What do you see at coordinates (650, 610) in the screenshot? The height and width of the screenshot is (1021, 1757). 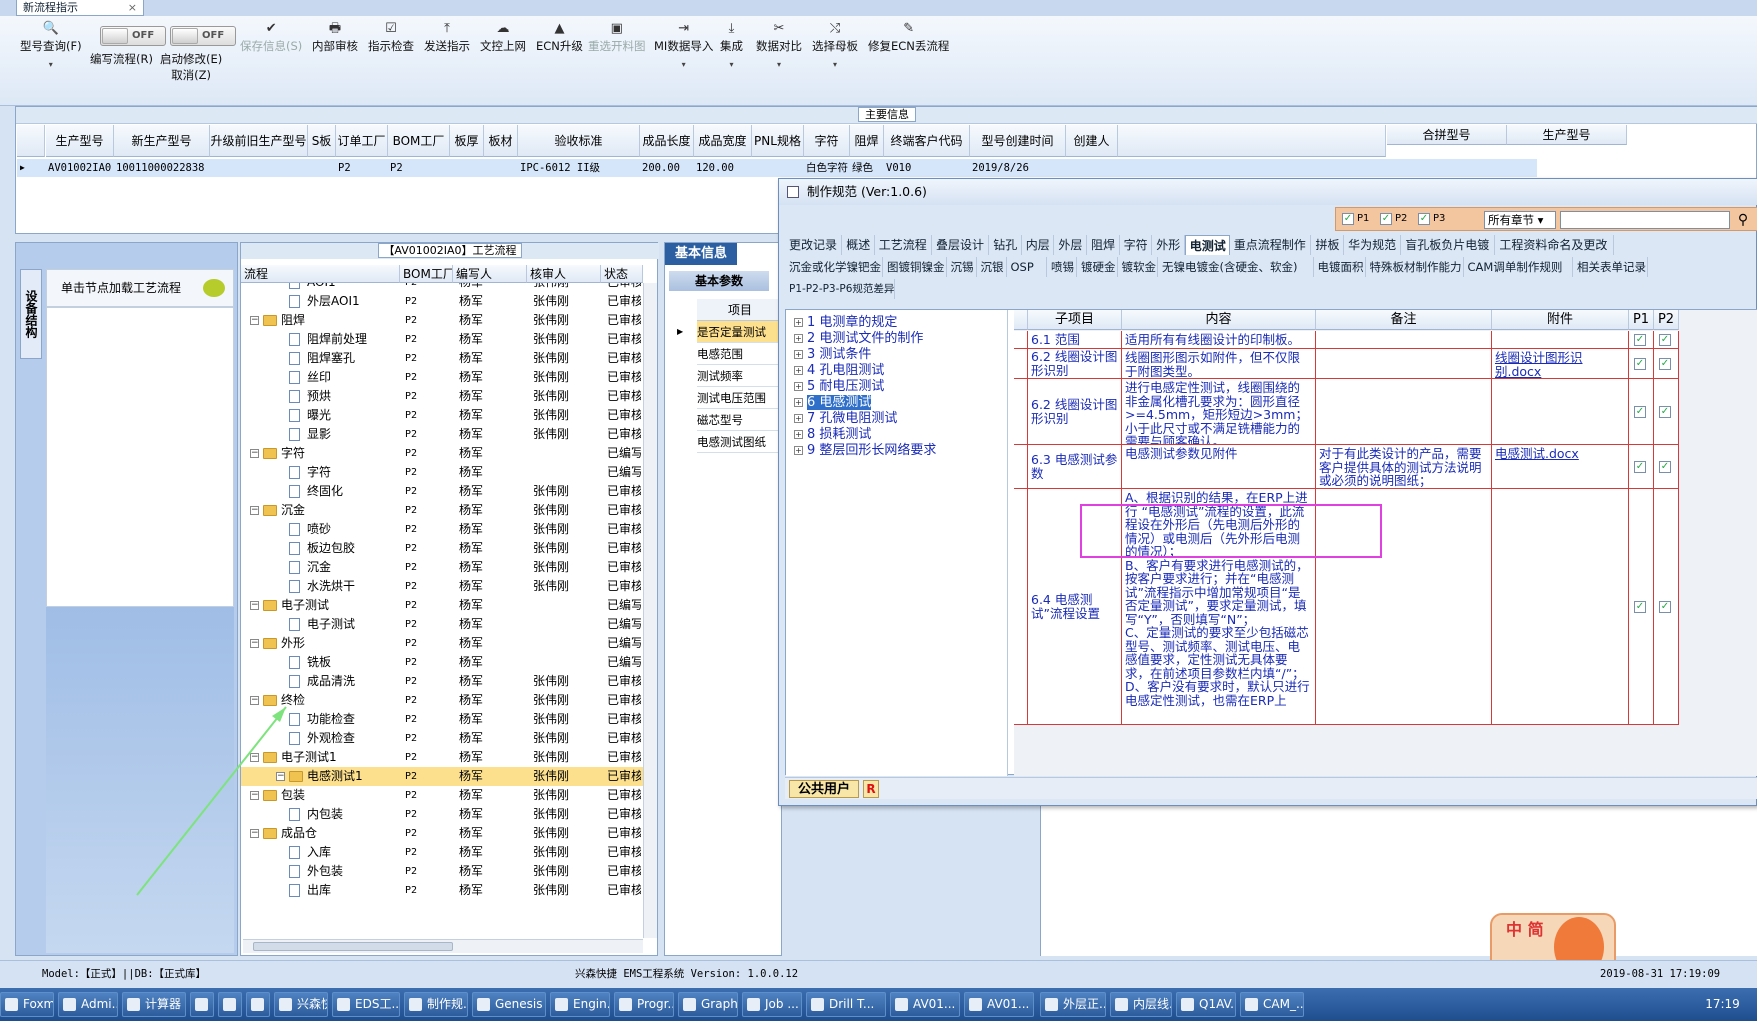 I see `vertical-scrollbar` at bounding box center [650, 610].